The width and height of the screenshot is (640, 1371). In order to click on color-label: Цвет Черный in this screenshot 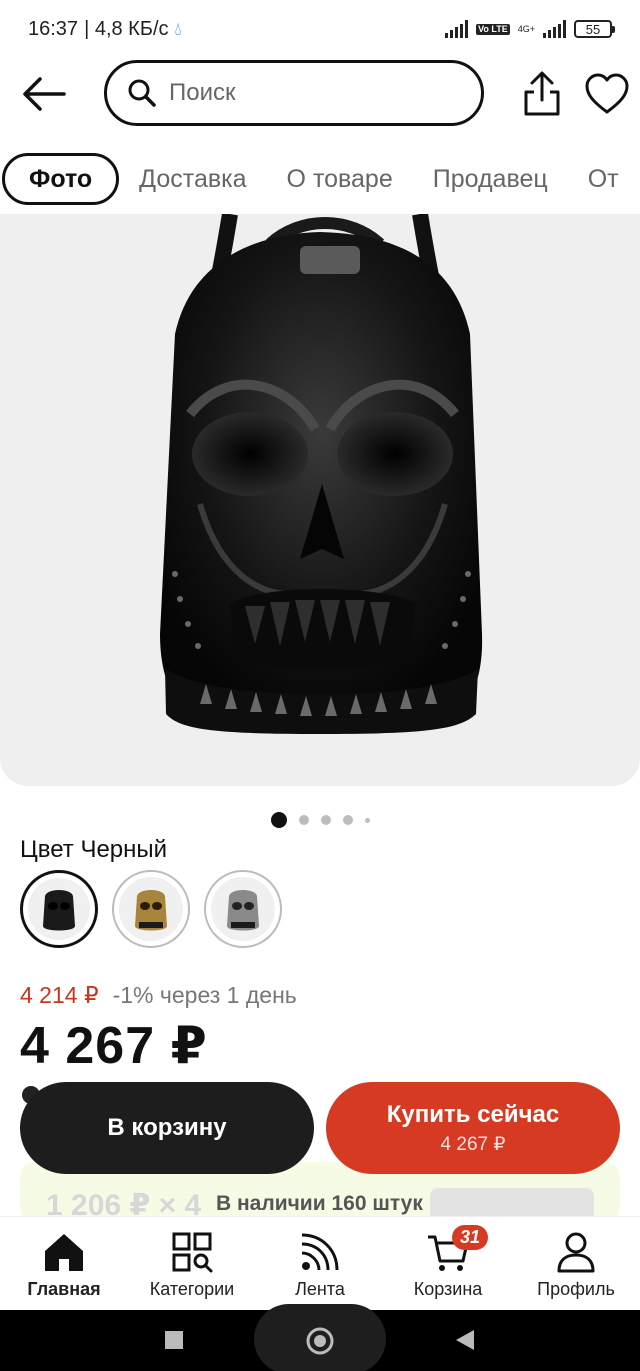, I will do `click(94, 849)`.